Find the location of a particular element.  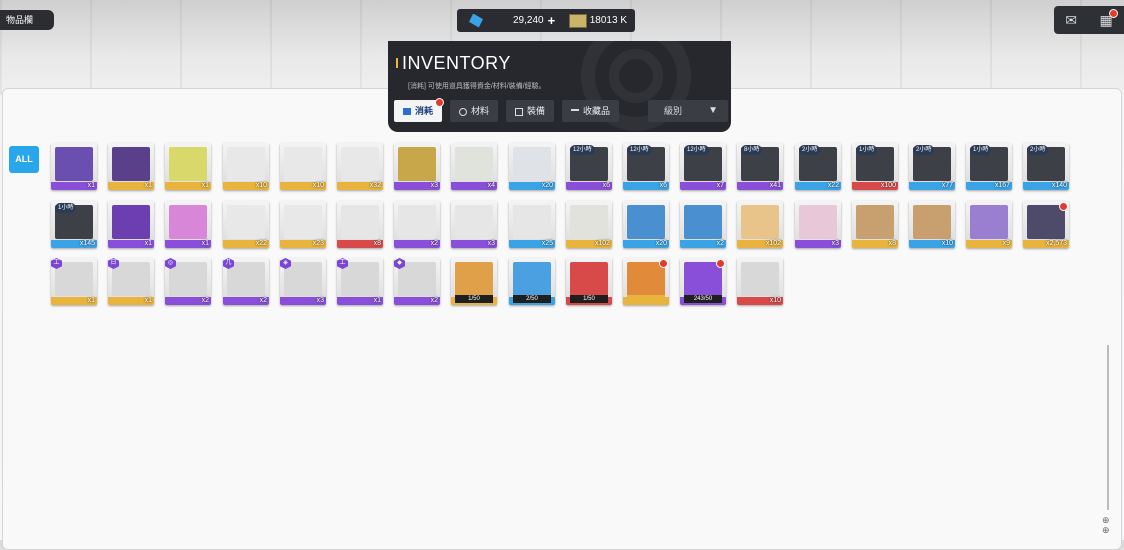

item-quantity: x2 is located at coordinates (205, 300).